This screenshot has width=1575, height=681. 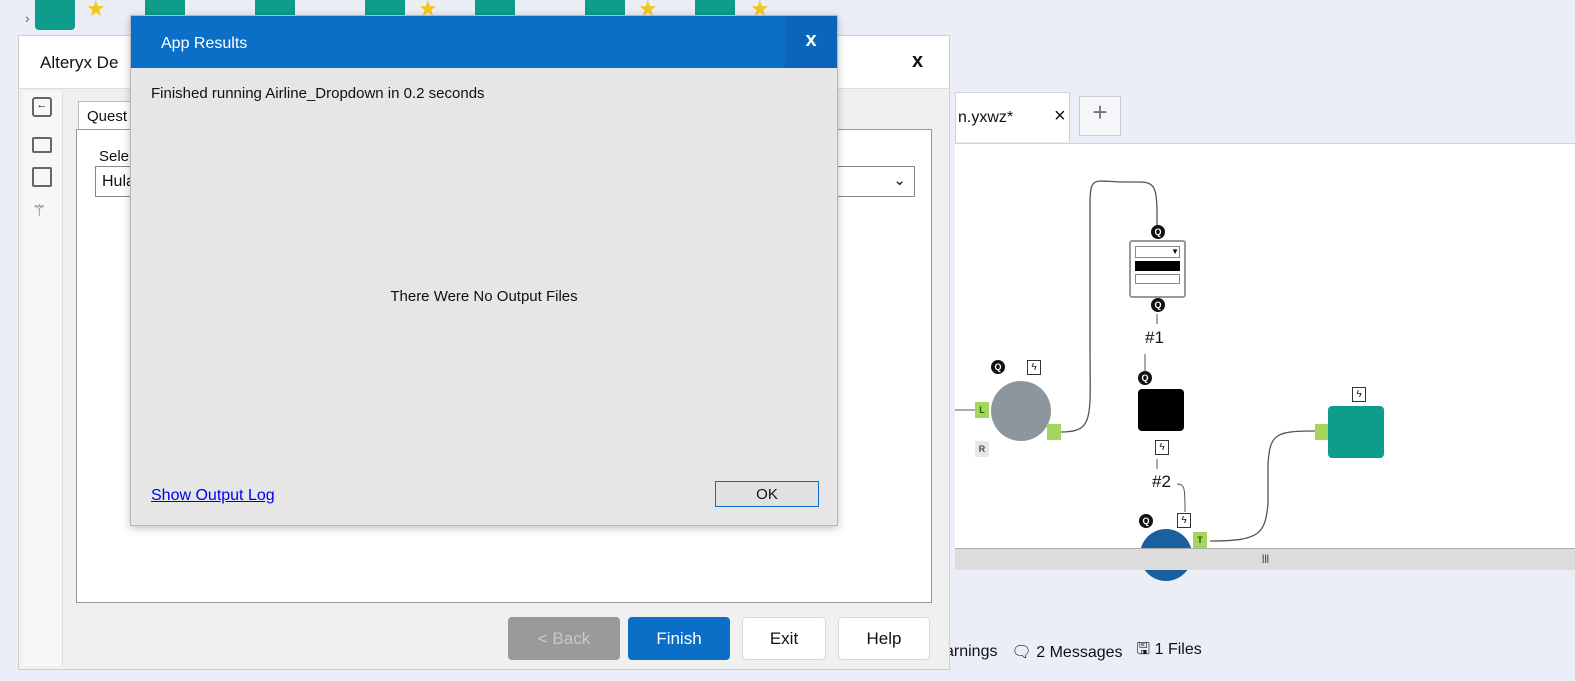 I want to click on files-filter: 🖫 1 Files, so click(x=1169, y=651).